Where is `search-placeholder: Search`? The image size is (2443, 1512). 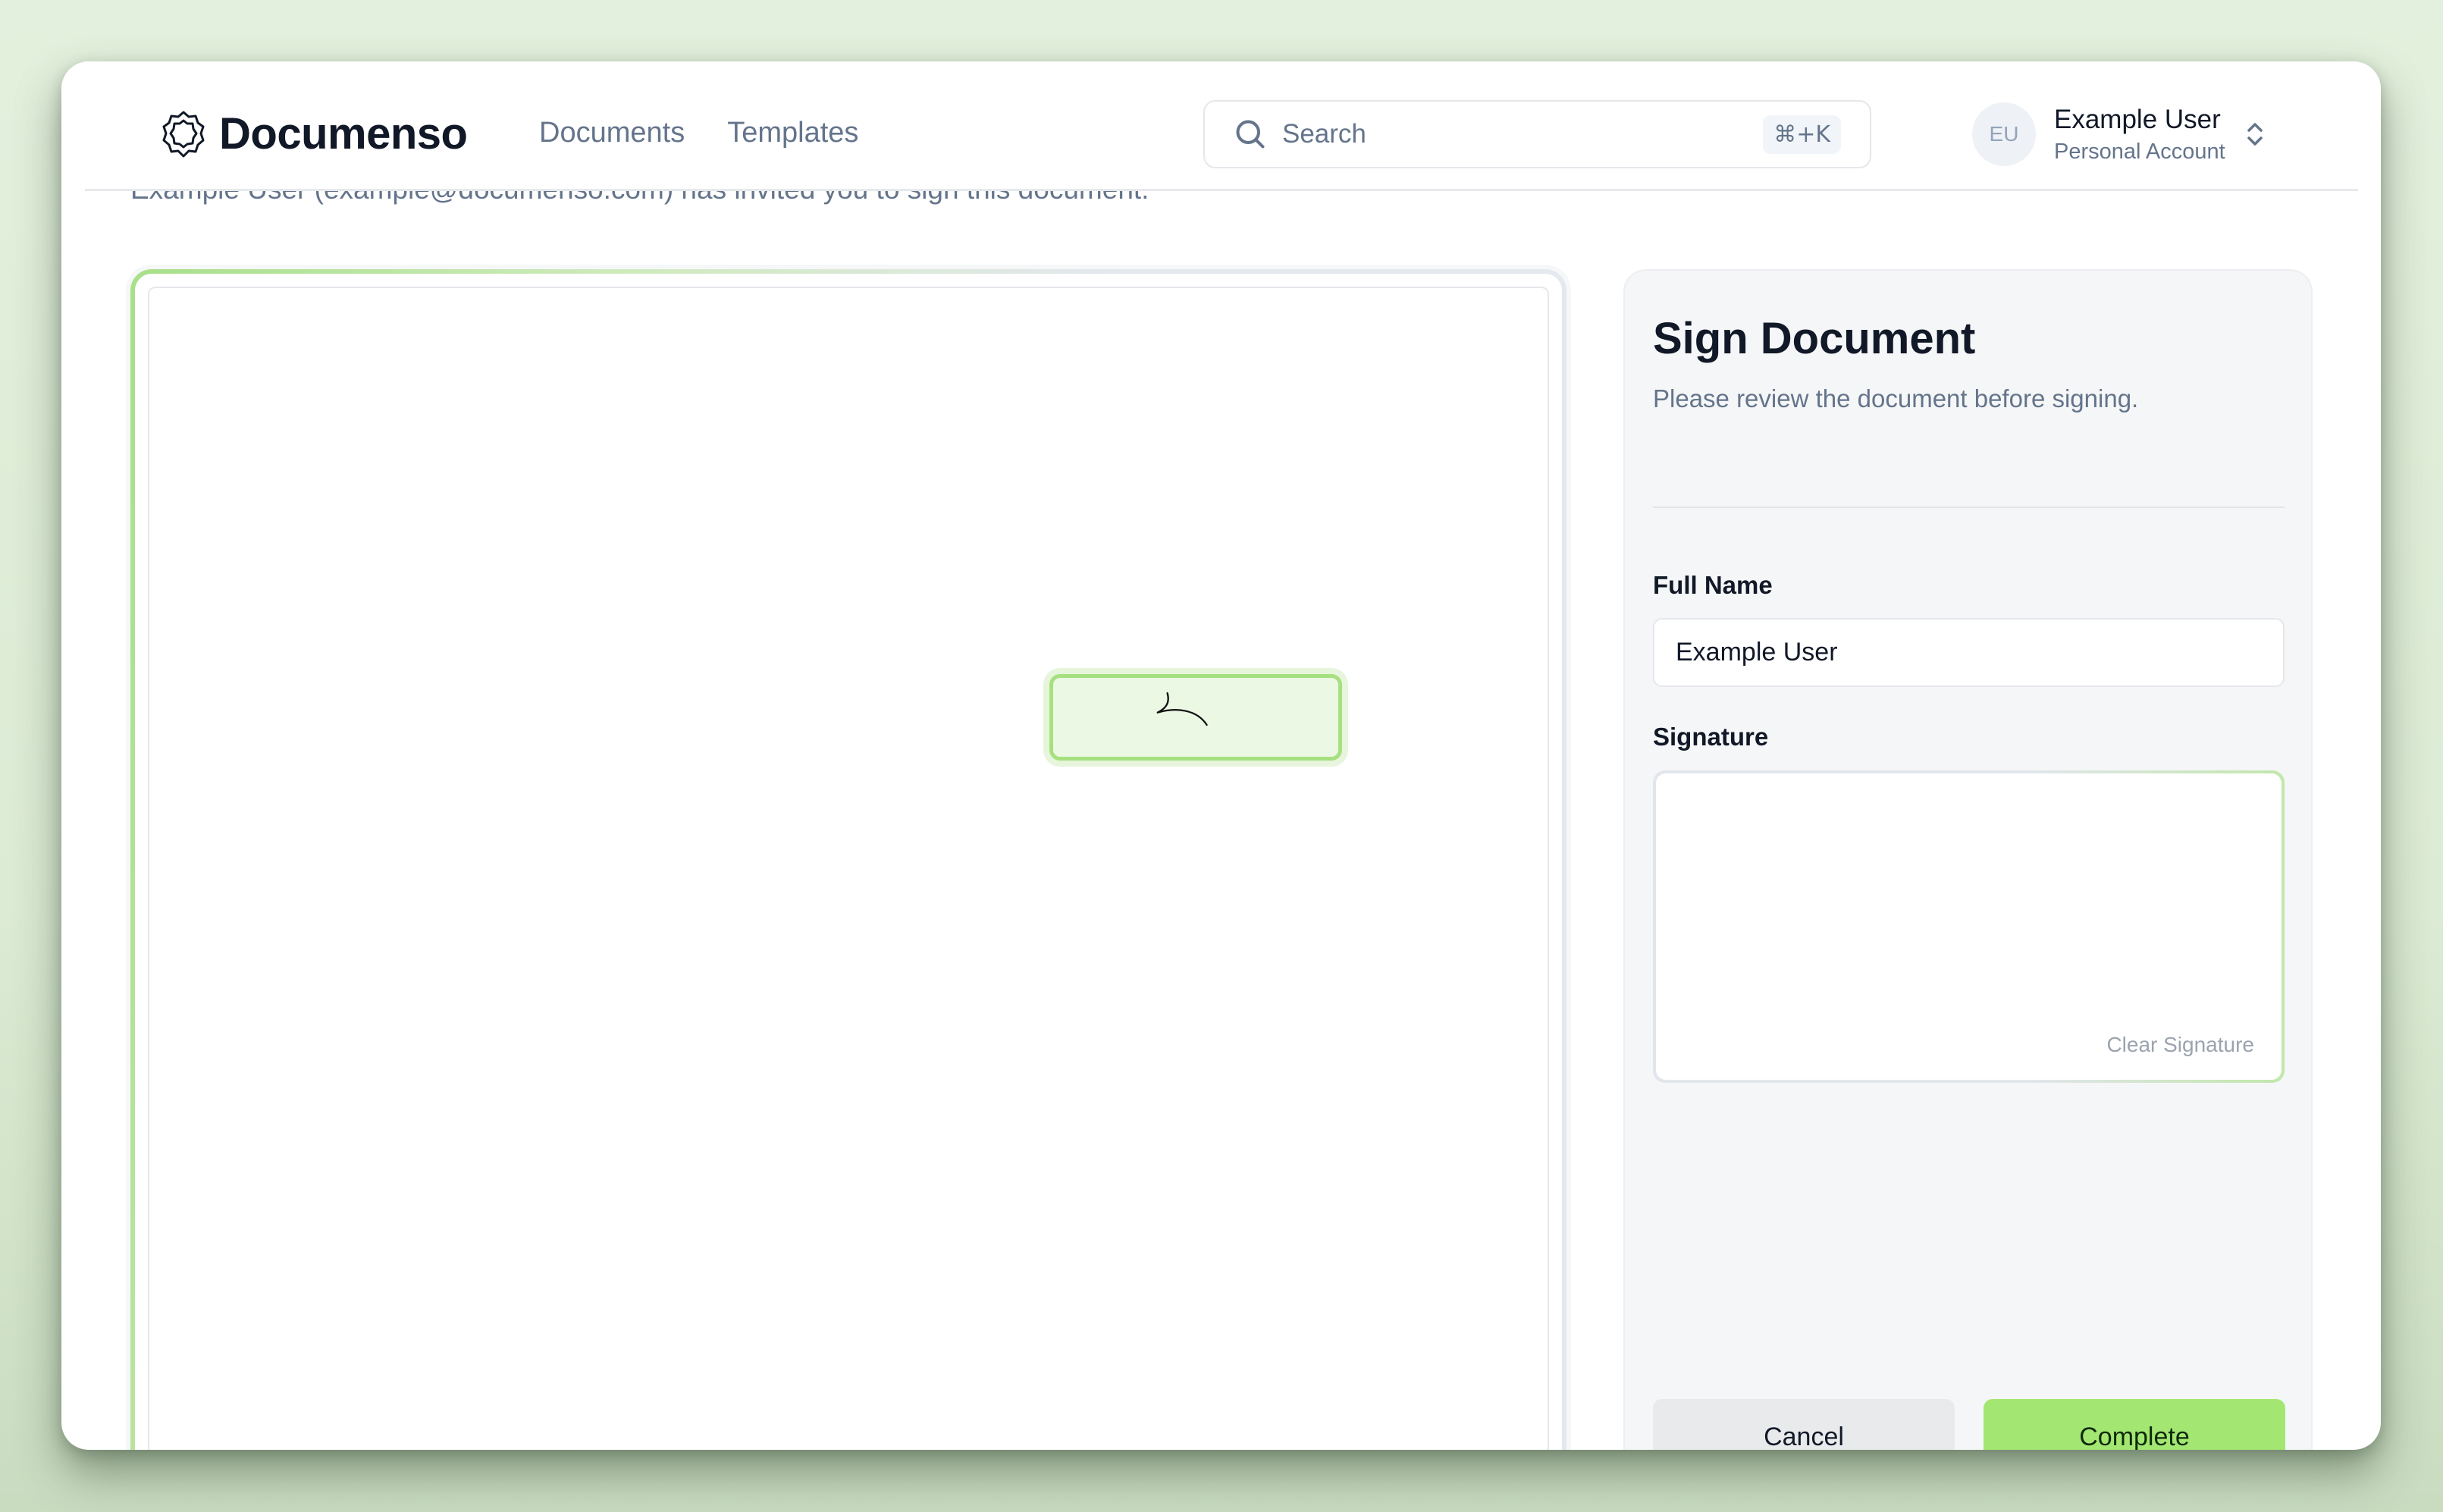
search-placeholder: Search is located at coordinates (1324, 134).